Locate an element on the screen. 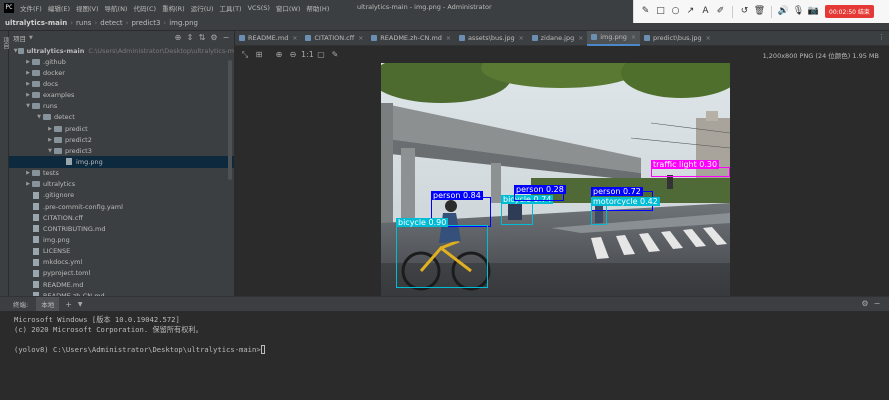  locate-icon: ⊕ is located at coordinates (178, 38).